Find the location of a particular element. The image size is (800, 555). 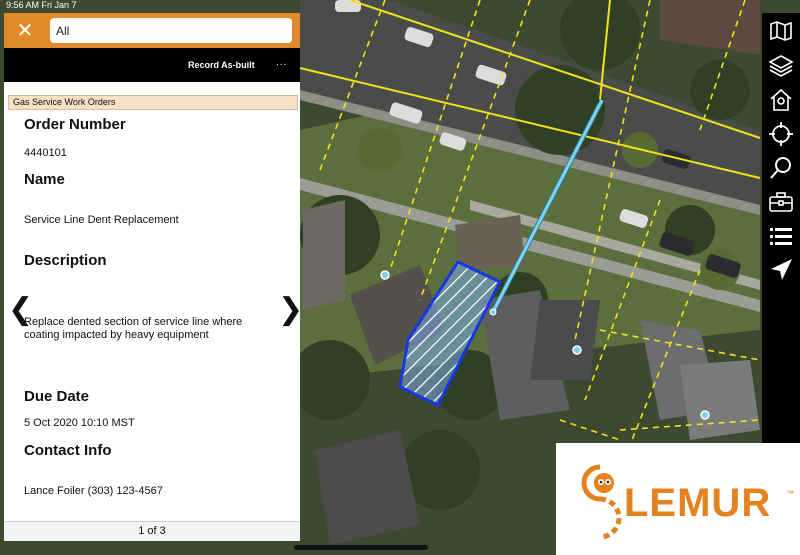

status-time: 9:56 AM Fri Jan 7 is located at coordinates (41, 5).